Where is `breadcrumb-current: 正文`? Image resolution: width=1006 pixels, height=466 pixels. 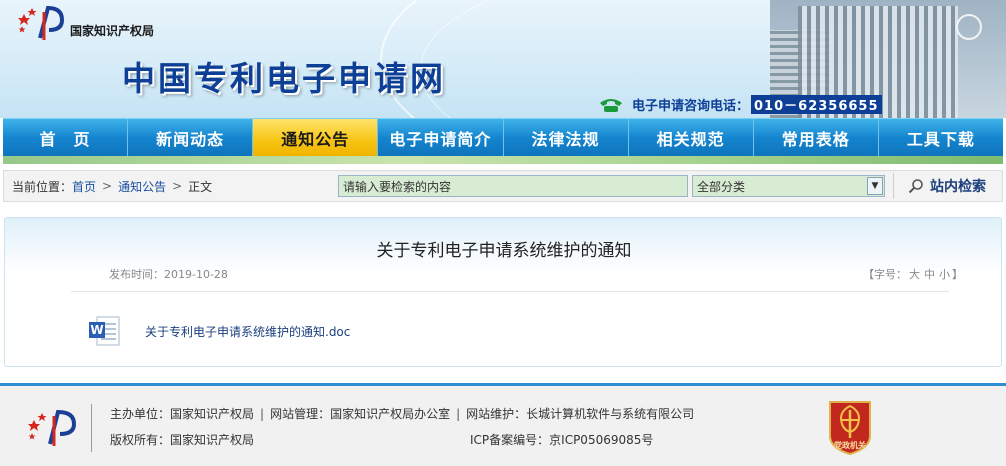
breadcrumb-current: 正文 is located at coordinates (200, 186).